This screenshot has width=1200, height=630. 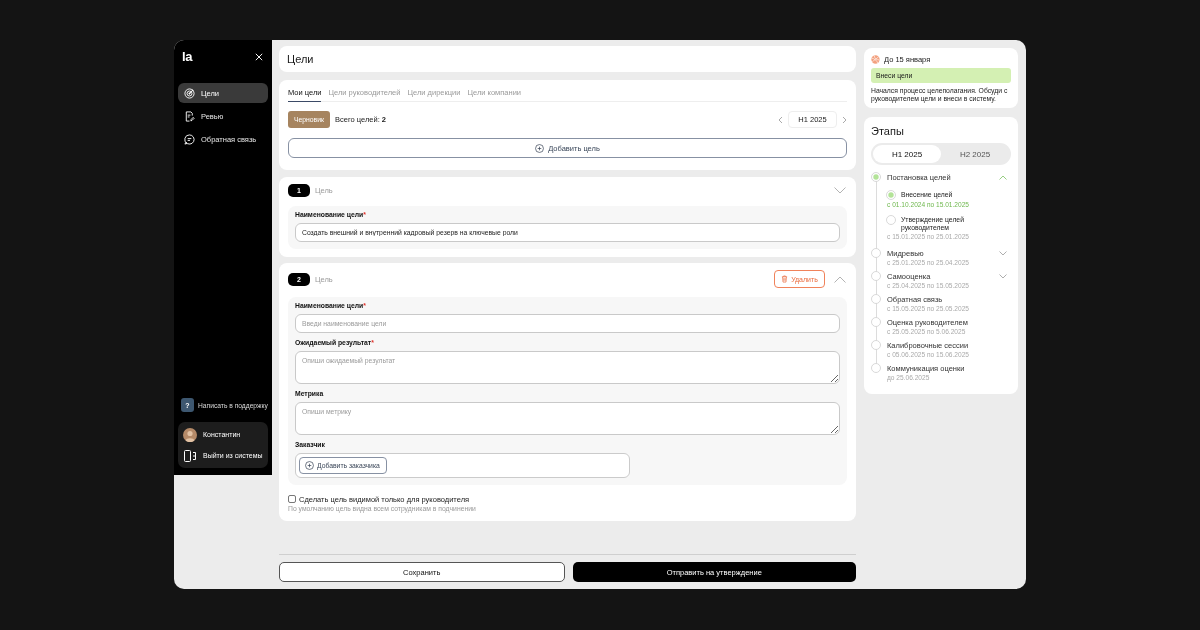 What do you see at coordinates (292, 499) in the screenshot?
I see `checkbox` at bounding box center [292, 499].